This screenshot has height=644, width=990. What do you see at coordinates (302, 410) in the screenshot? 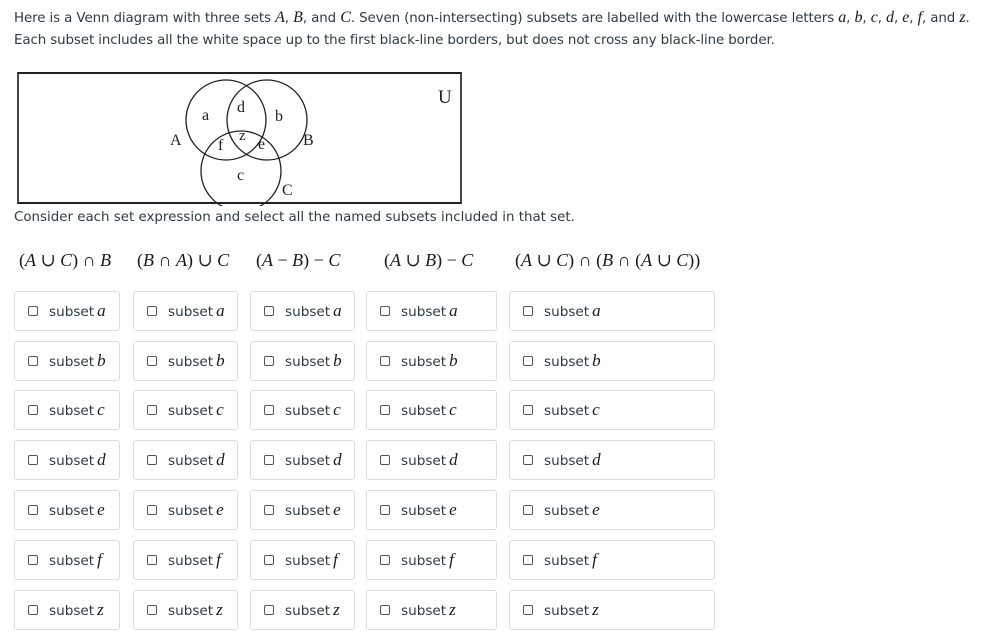
I see `option-q3-subset-c: subset c` at bounding box center [302, 410].